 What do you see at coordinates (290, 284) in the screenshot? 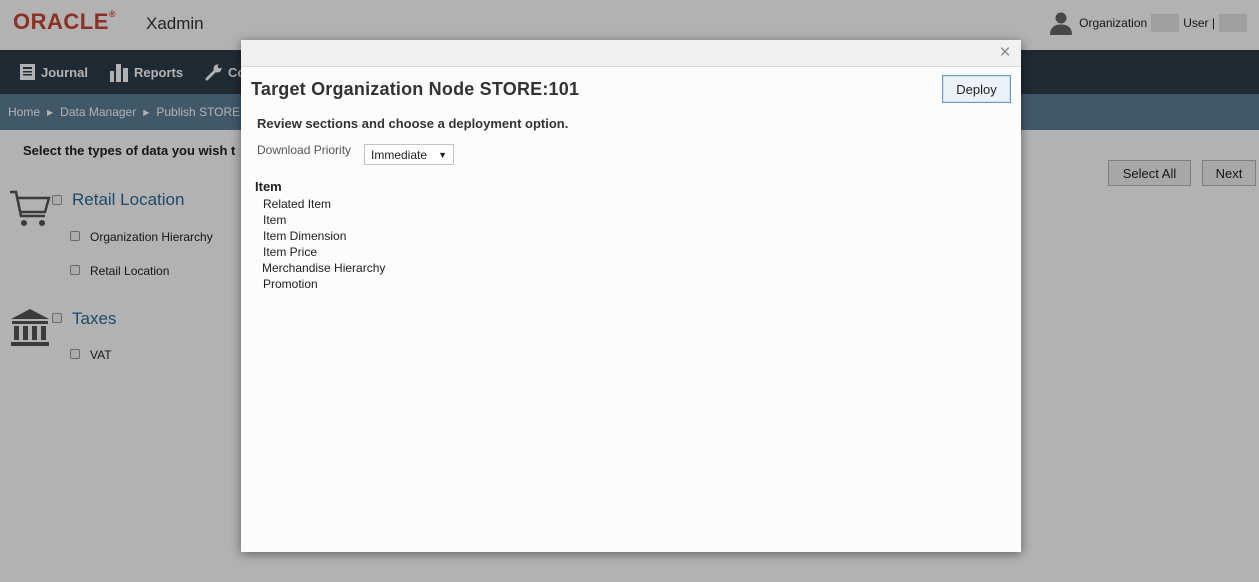
I see `list-item: Promotion` at bounding box center [290, 284].